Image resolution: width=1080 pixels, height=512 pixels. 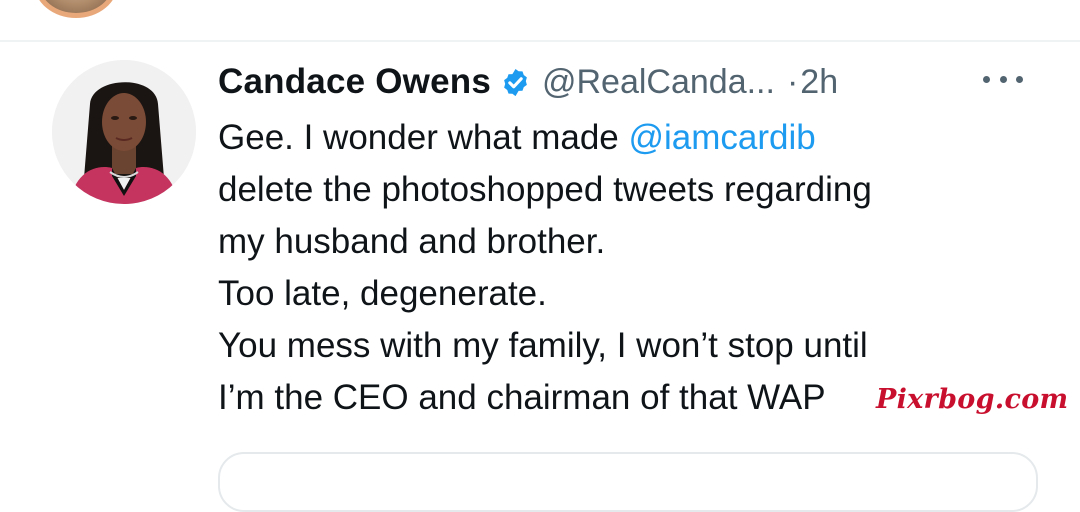 What do you see at coordinates (515, 82) in the screenshot?
I see `verified-badge-icon` at bounding box center [515, 82].